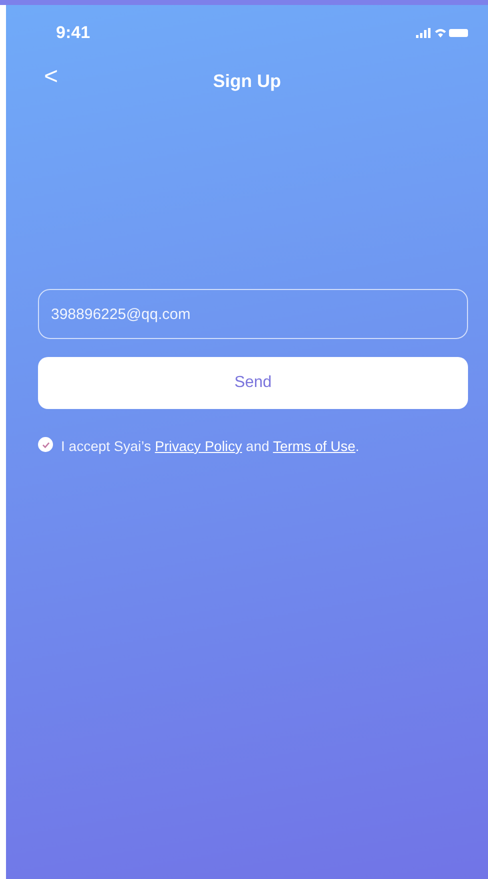 This screenshot has height=879, width=488. Describe the element at coordinates (73, 33) in the screenshot. I see `status-time: 9:41` at that location.